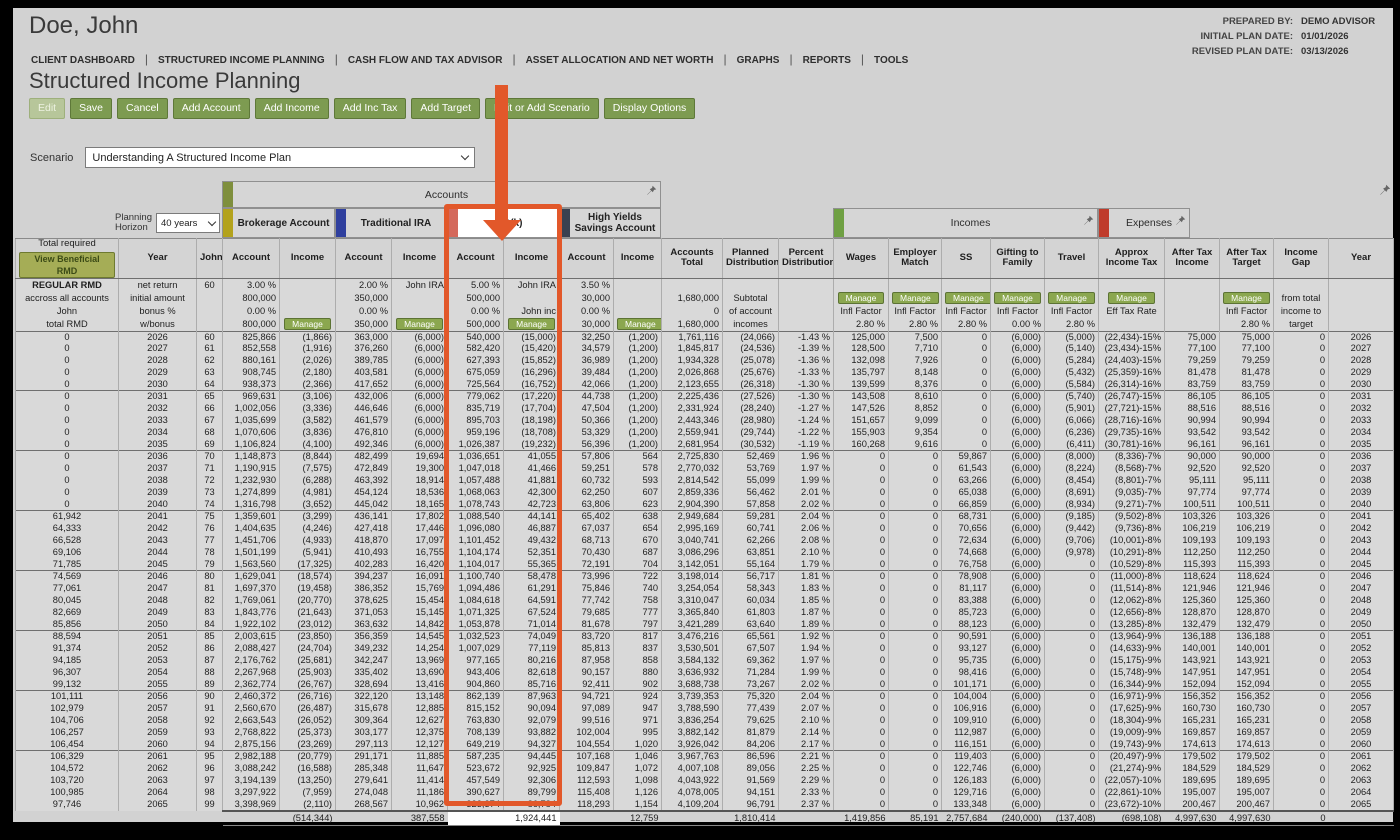  I want to click on row-2033-brokerage_income: (3,582), so click(307, 421).